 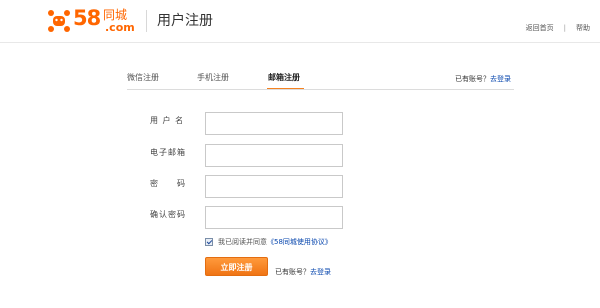 I want to click on logo-domain-text: .com, so click(x=120, y=27).